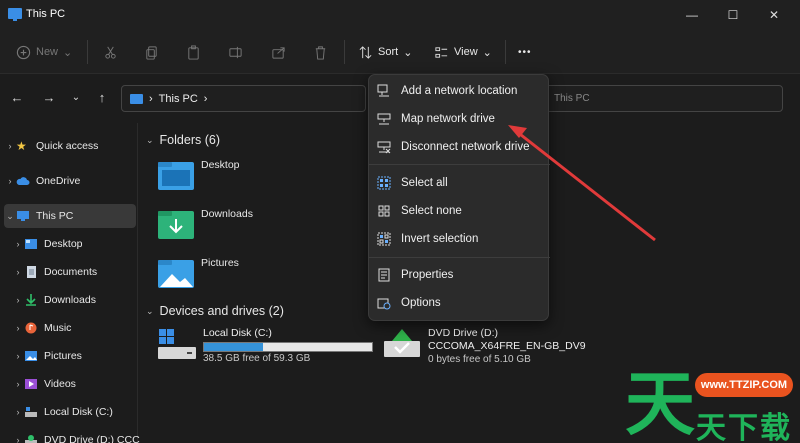 Image resolution: width=800 pixels, height=443 pixels. Describe the element at coordinates (459, 275) in the screenshot. I see `menu-item-properties: Properties` at that location.